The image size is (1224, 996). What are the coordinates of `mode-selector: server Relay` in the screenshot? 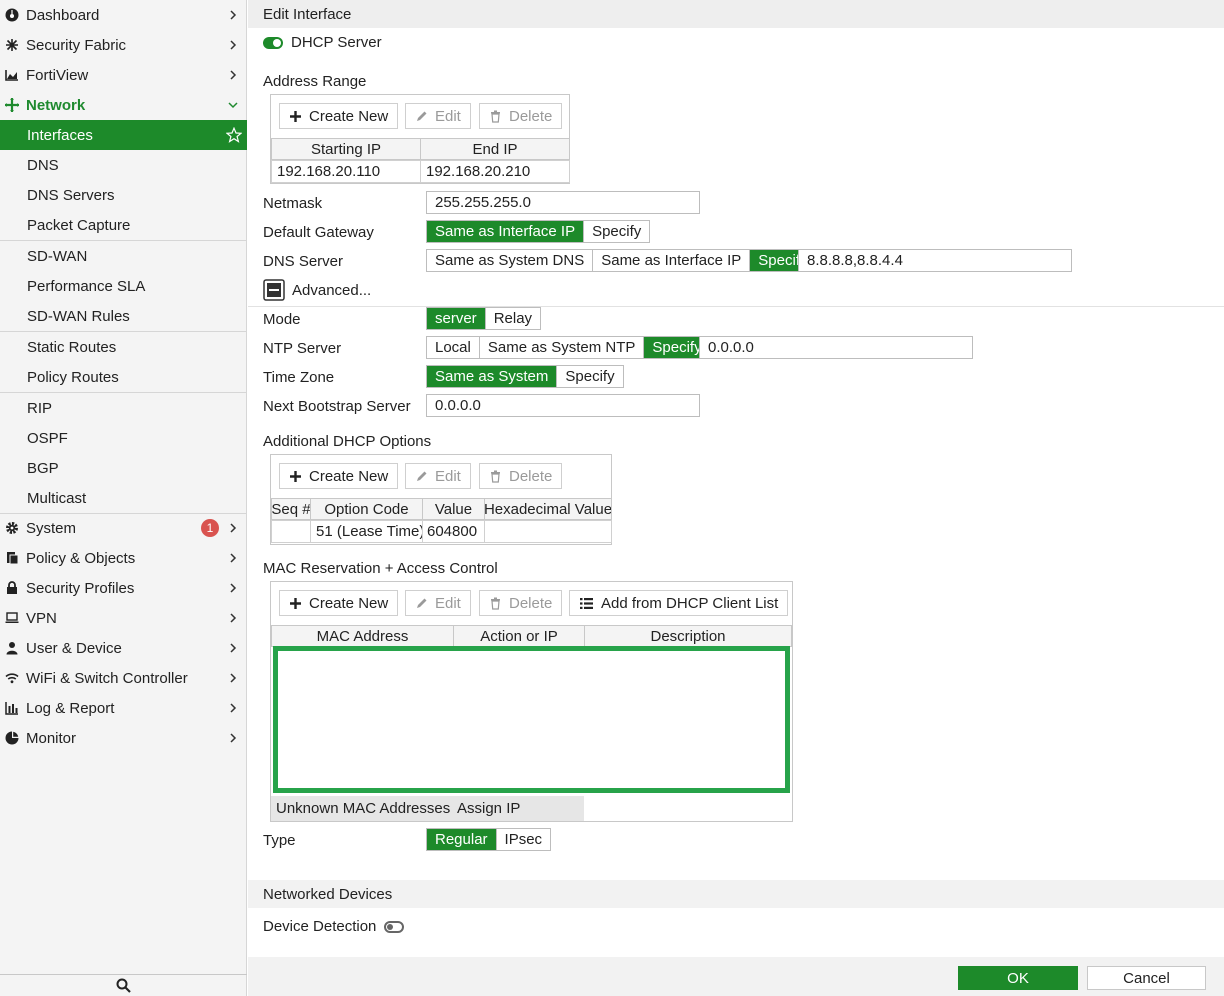 It's located at (484, 318).